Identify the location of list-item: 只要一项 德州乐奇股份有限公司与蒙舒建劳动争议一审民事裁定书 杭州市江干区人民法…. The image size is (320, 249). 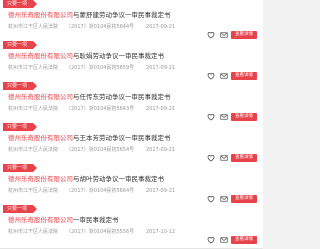
(131, 22).